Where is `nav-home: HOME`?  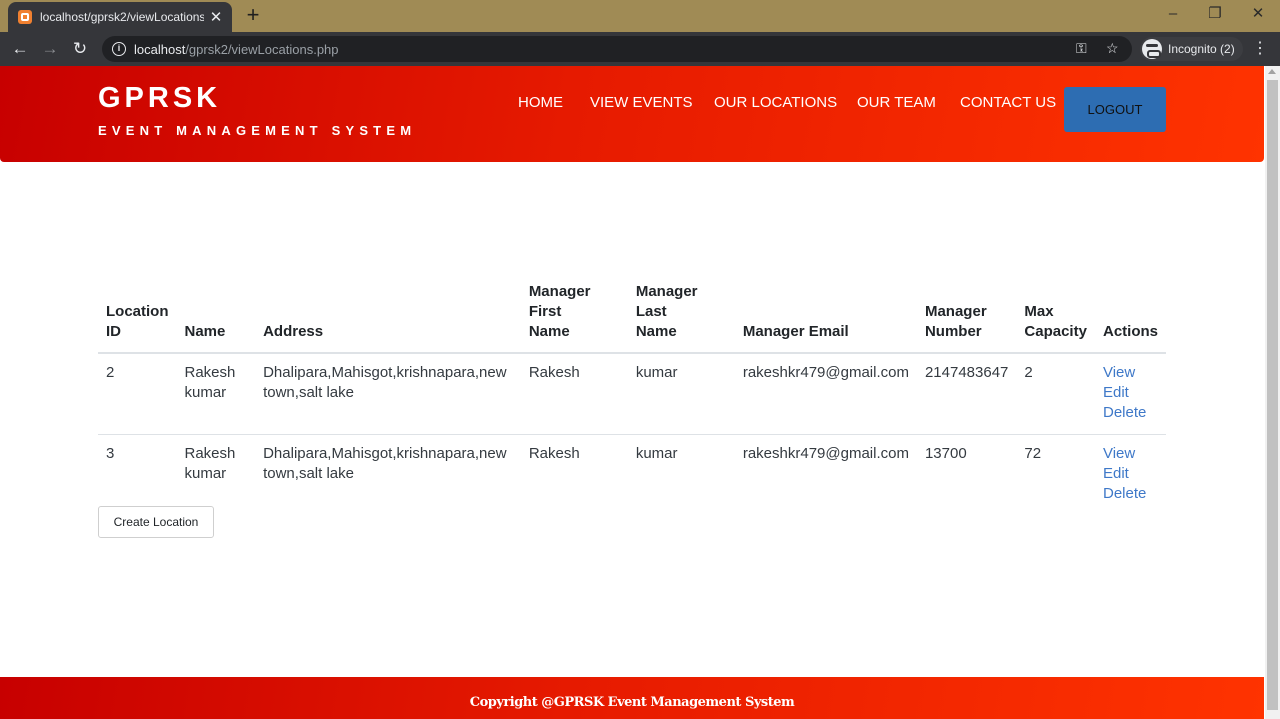 nav-home: HOME is located at coordinates (540, 102).